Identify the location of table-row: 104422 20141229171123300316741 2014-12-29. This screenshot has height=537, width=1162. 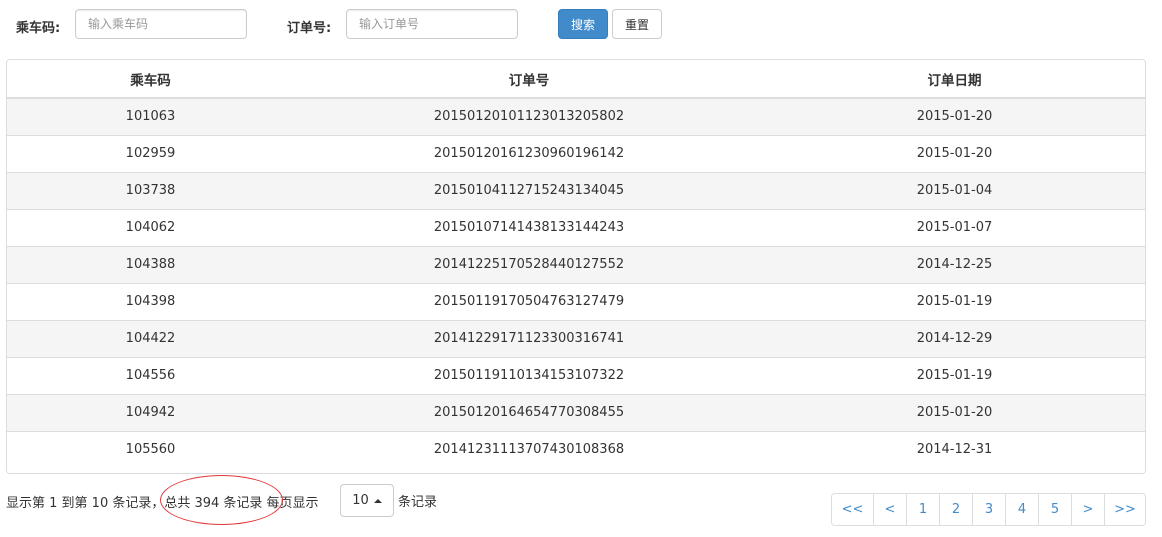
(576, 338).